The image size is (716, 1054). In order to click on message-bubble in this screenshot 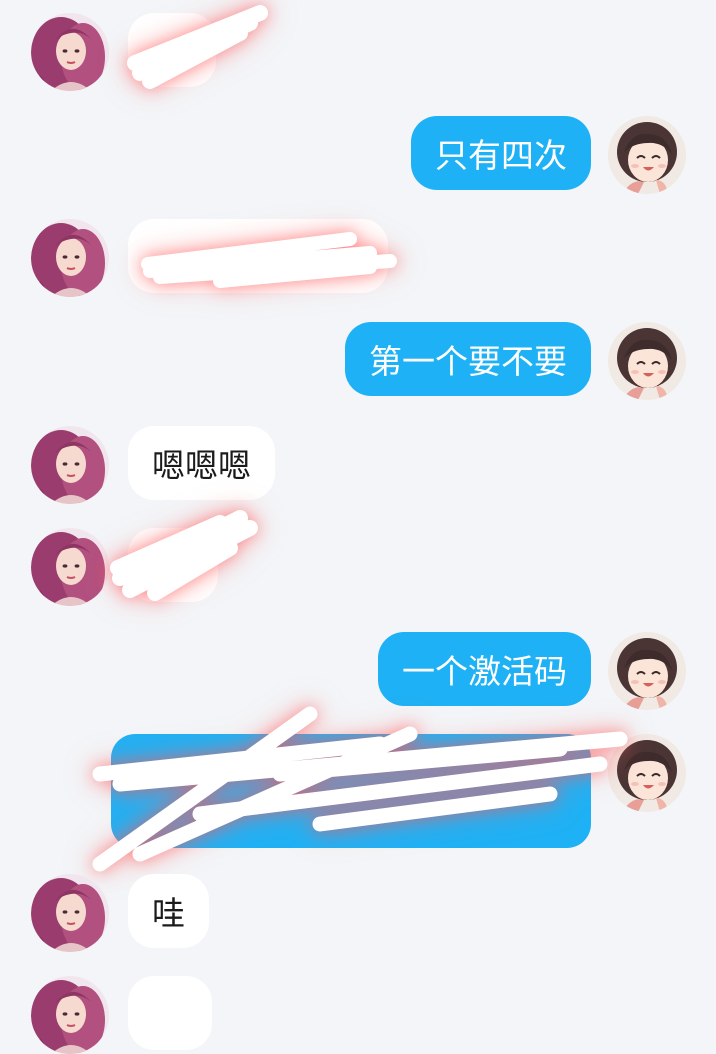, I will do `click(170, 1013)`.